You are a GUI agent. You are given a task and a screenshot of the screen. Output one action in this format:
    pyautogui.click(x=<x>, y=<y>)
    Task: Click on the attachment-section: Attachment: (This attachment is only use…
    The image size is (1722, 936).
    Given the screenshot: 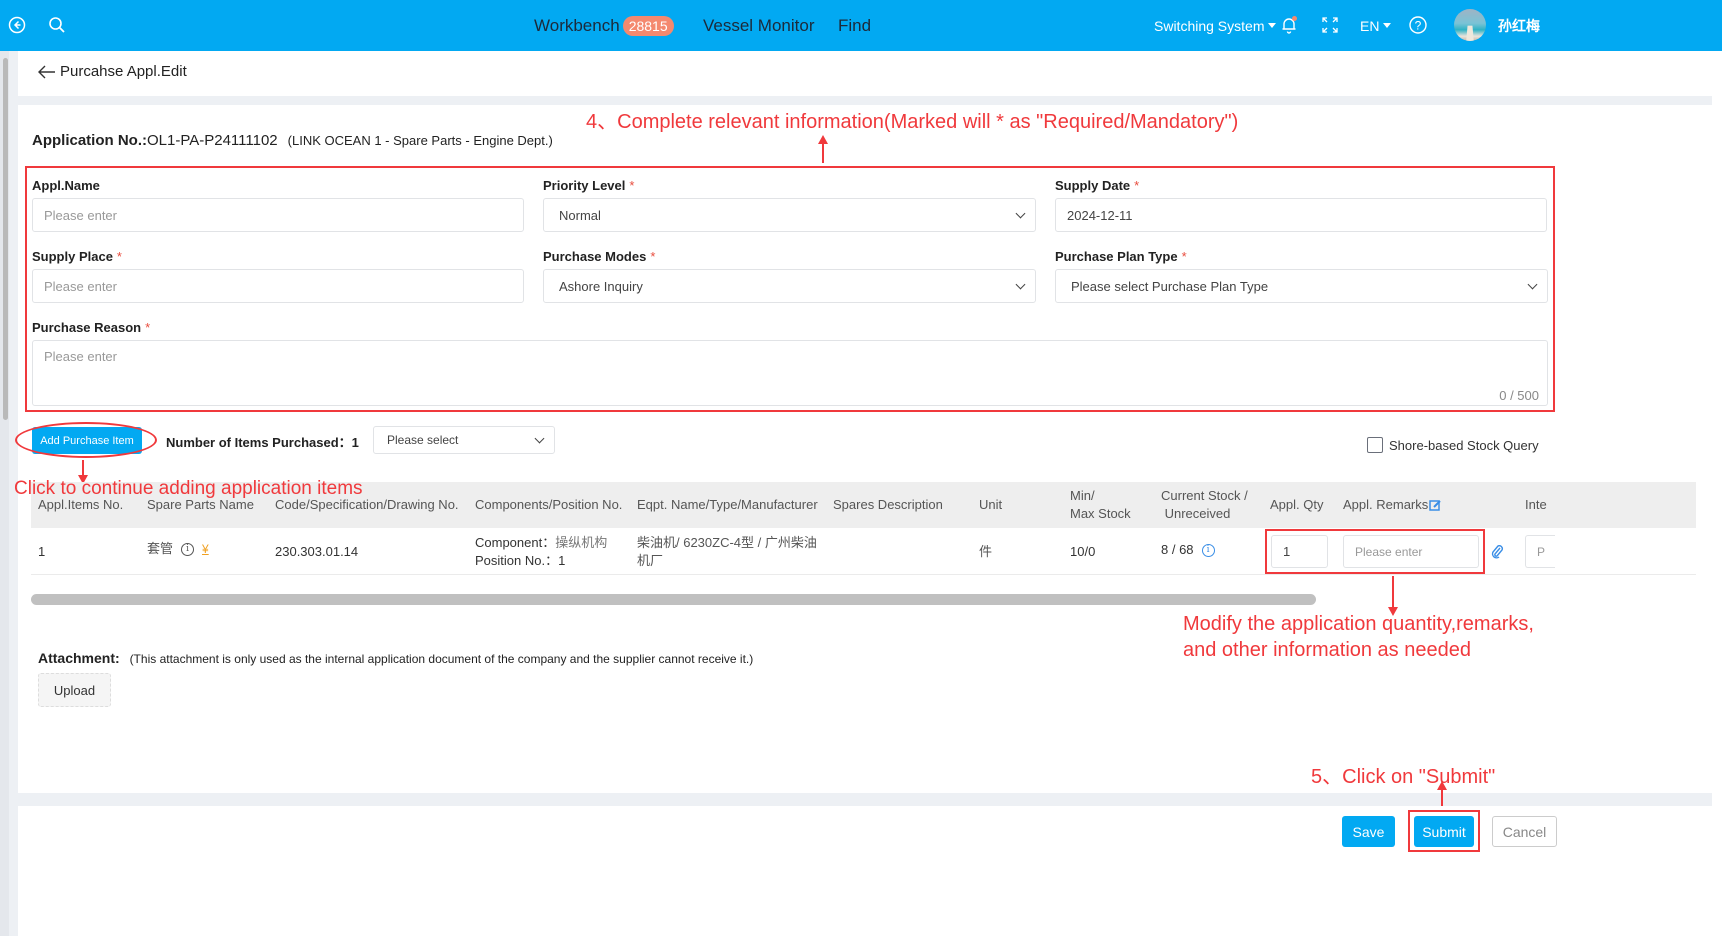 What is the action you would take?
    pyautogui.click(x=395, y=658)
    